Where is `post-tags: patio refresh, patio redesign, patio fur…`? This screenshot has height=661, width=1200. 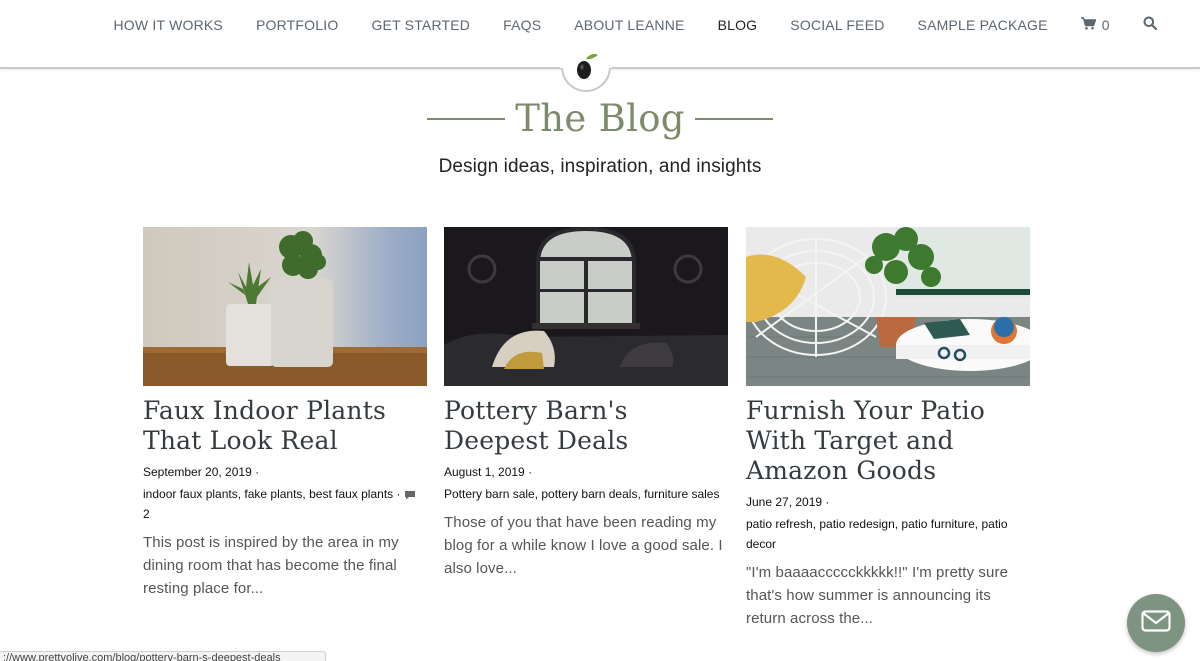 post-tags: patio refresh, patio redesign, patio fur… is located at coordinates (888, 534).